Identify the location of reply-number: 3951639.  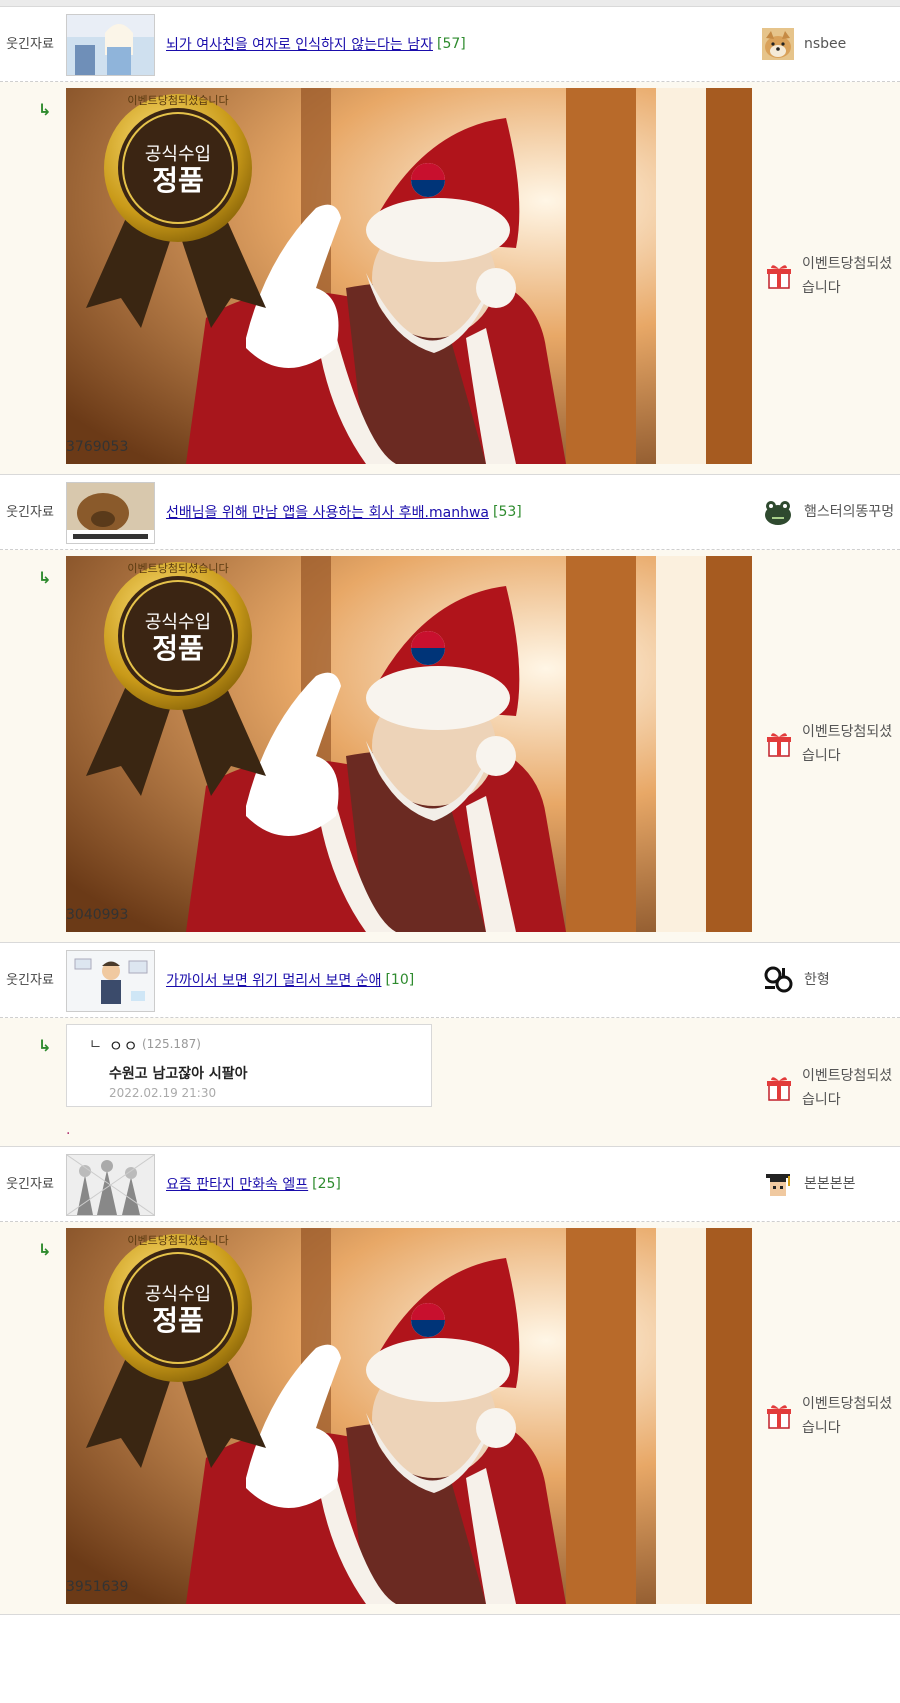
(97, 1587).